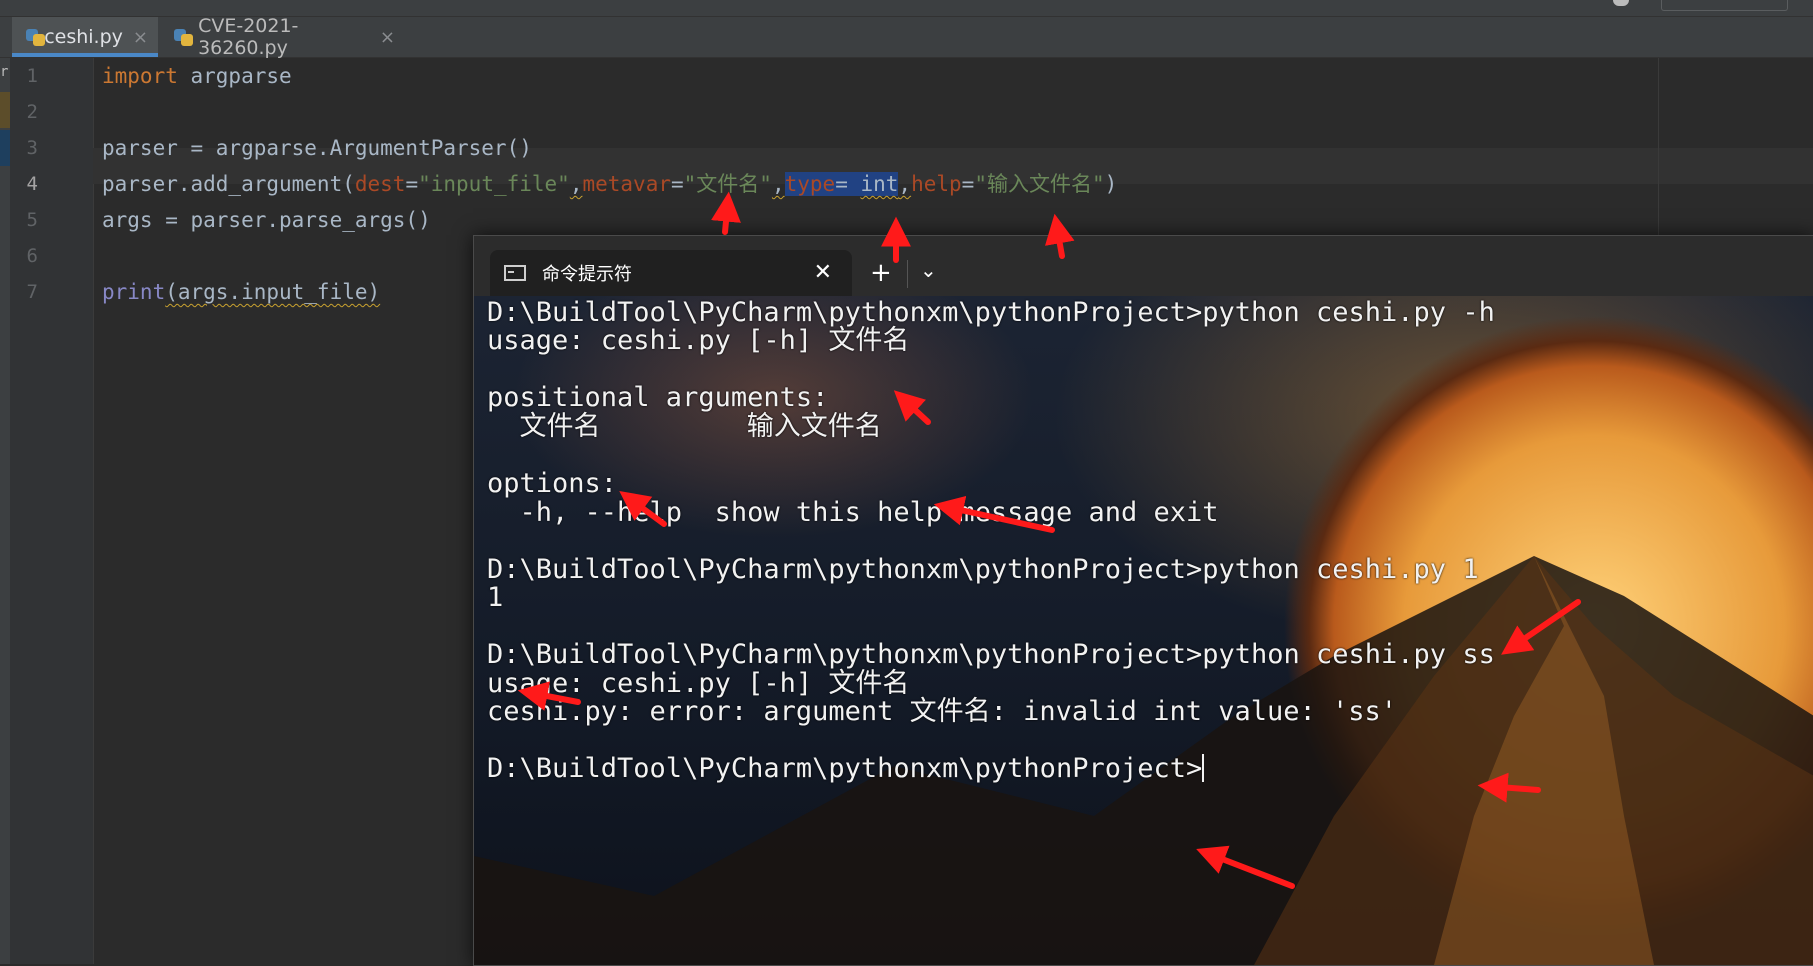 The height and width of the screenshot is (966, 1813). What do you see at coordinates (5, 511) in the screenshot?
I see `project-panel-edge: r` at bounding box center [5, 511].